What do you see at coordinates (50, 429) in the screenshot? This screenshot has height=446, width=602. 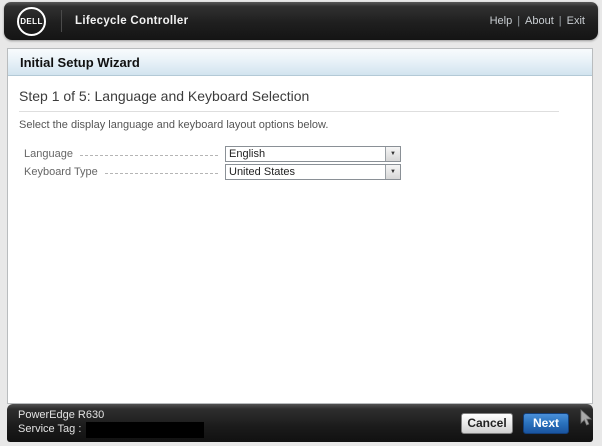 I see `service-tag-label: Service Tag :` at bounding box center [50, 429].